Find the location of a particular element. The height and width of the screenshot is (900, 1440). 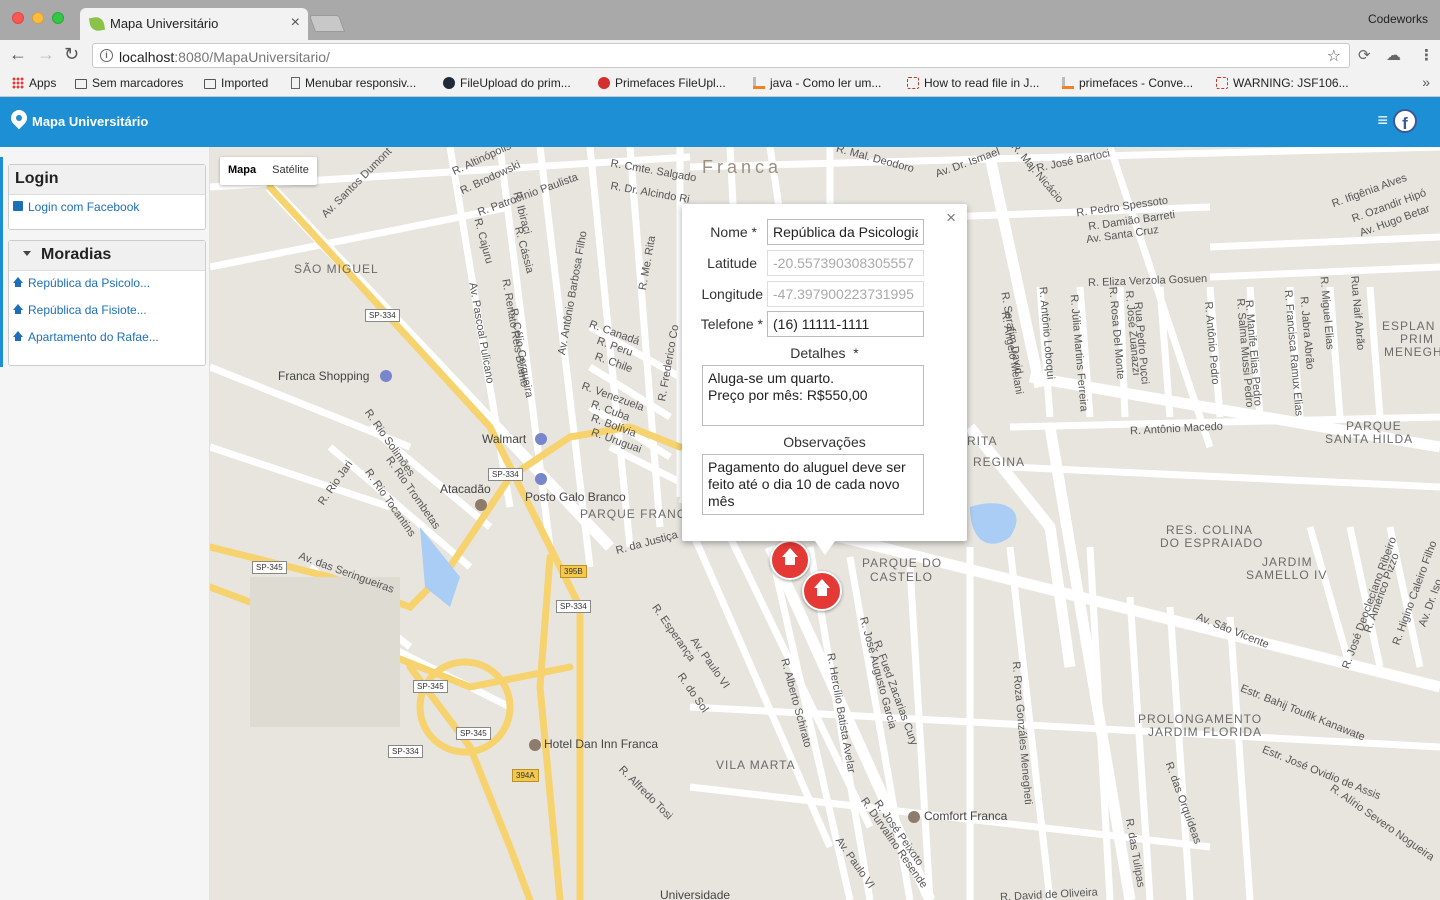

map-label-district: VILA MARTA is located at coordinates (756, 765).